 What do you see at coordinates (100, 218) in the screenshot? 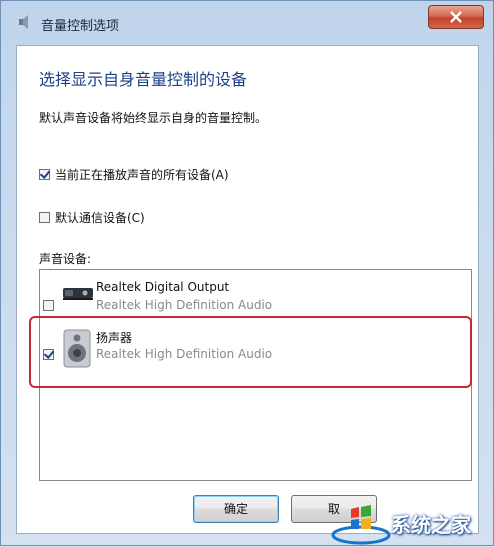
I see `default-comm-device-label: 默认通信设备(C)` at bounding box center [100, 218].